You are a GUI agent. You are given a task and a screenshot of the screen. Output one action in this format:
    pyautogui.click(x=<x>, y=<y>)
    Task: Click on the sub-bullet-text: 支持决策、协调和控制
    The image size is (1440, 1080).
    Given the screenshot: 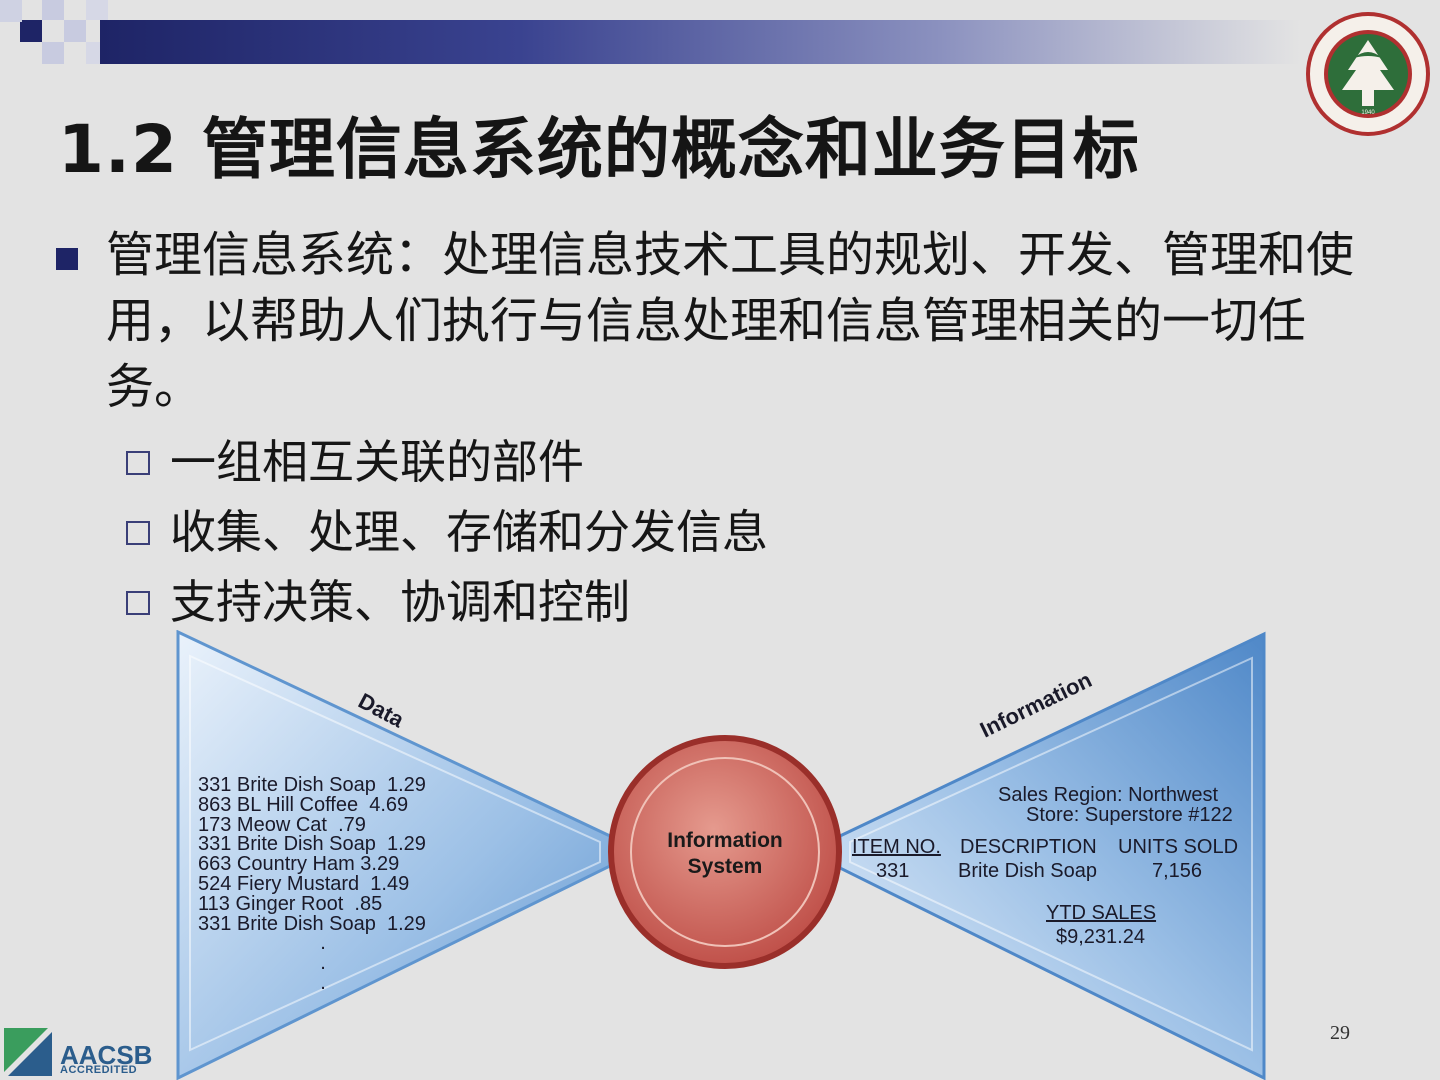 What is the action you would take?
    pyautogui.click(x=400, y=602)
    